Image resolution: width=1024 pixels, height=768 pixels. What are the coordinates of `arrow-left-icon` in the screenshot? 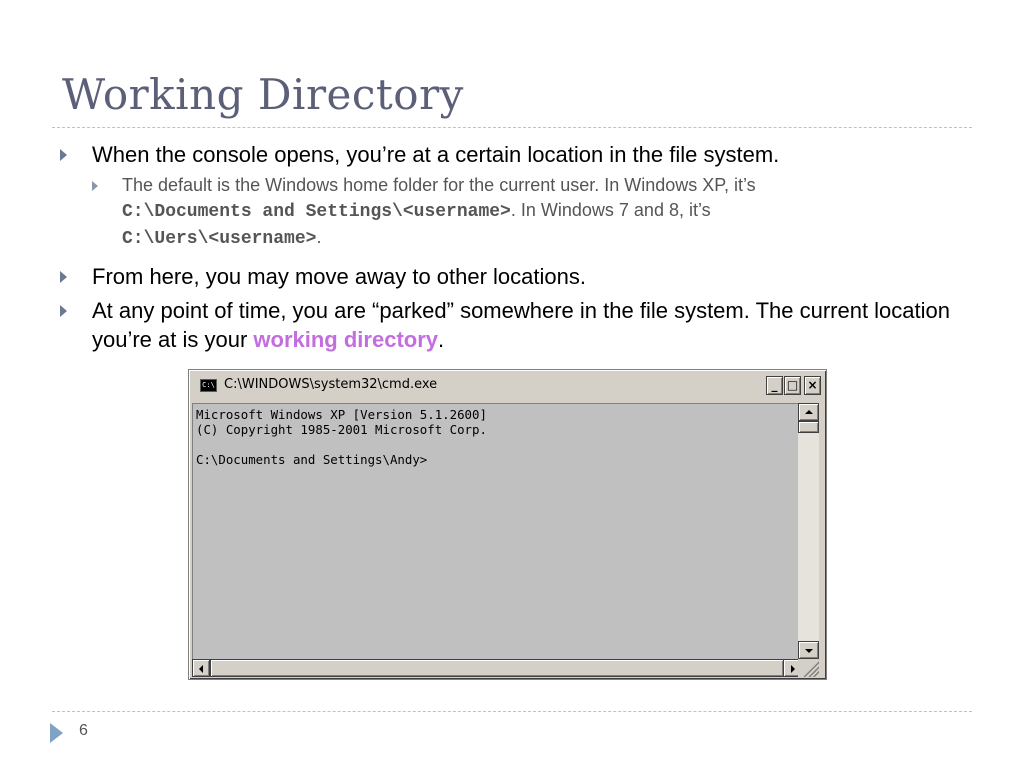 It's located at (201, 669).